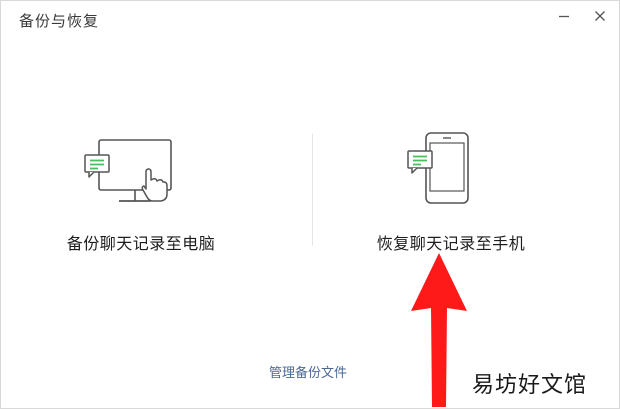 The width and height of the screenshot is (620, 409). Describe the element at coordinates (59, 21) in the screenshot. I see `window-title: 备份与恢复` at that location.